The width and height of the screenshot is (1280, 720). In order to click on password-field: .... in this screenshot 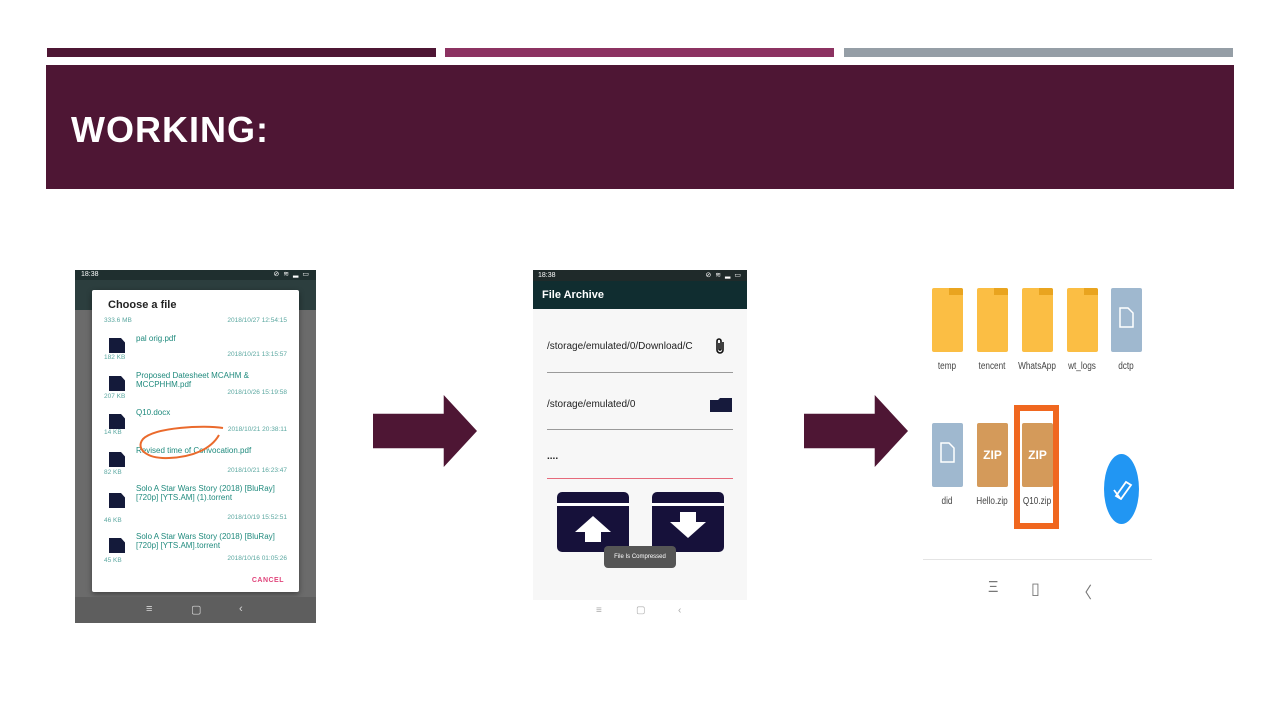, I will do `click(640, 456)`.